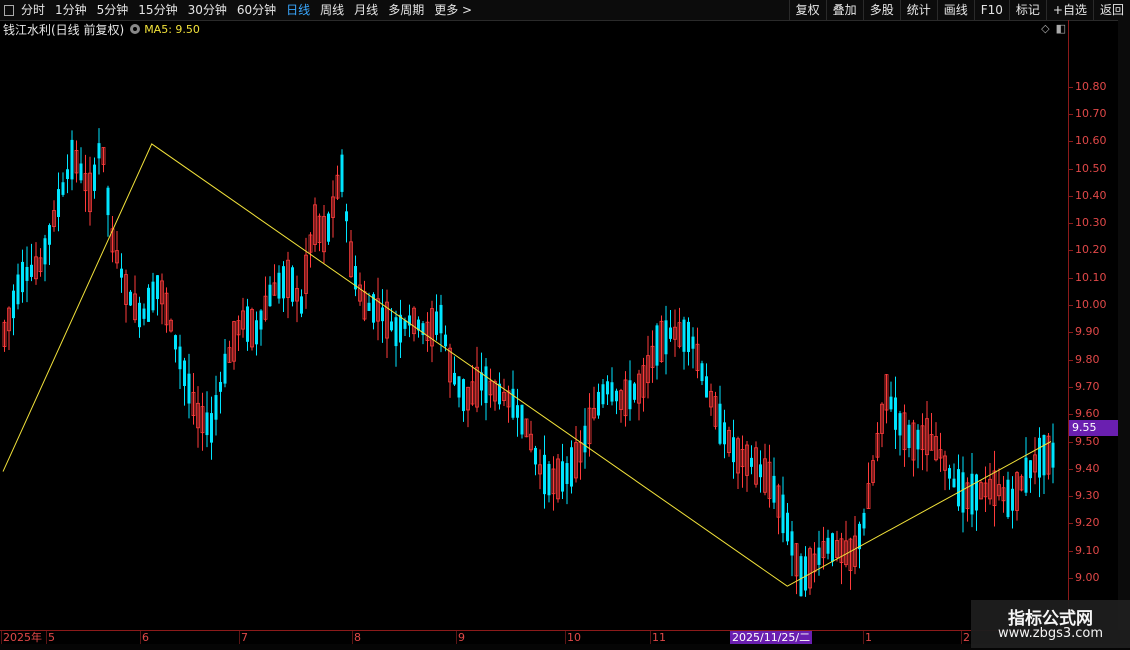  I want to click on price-tick-label: 9.30, so click(1087, 496).